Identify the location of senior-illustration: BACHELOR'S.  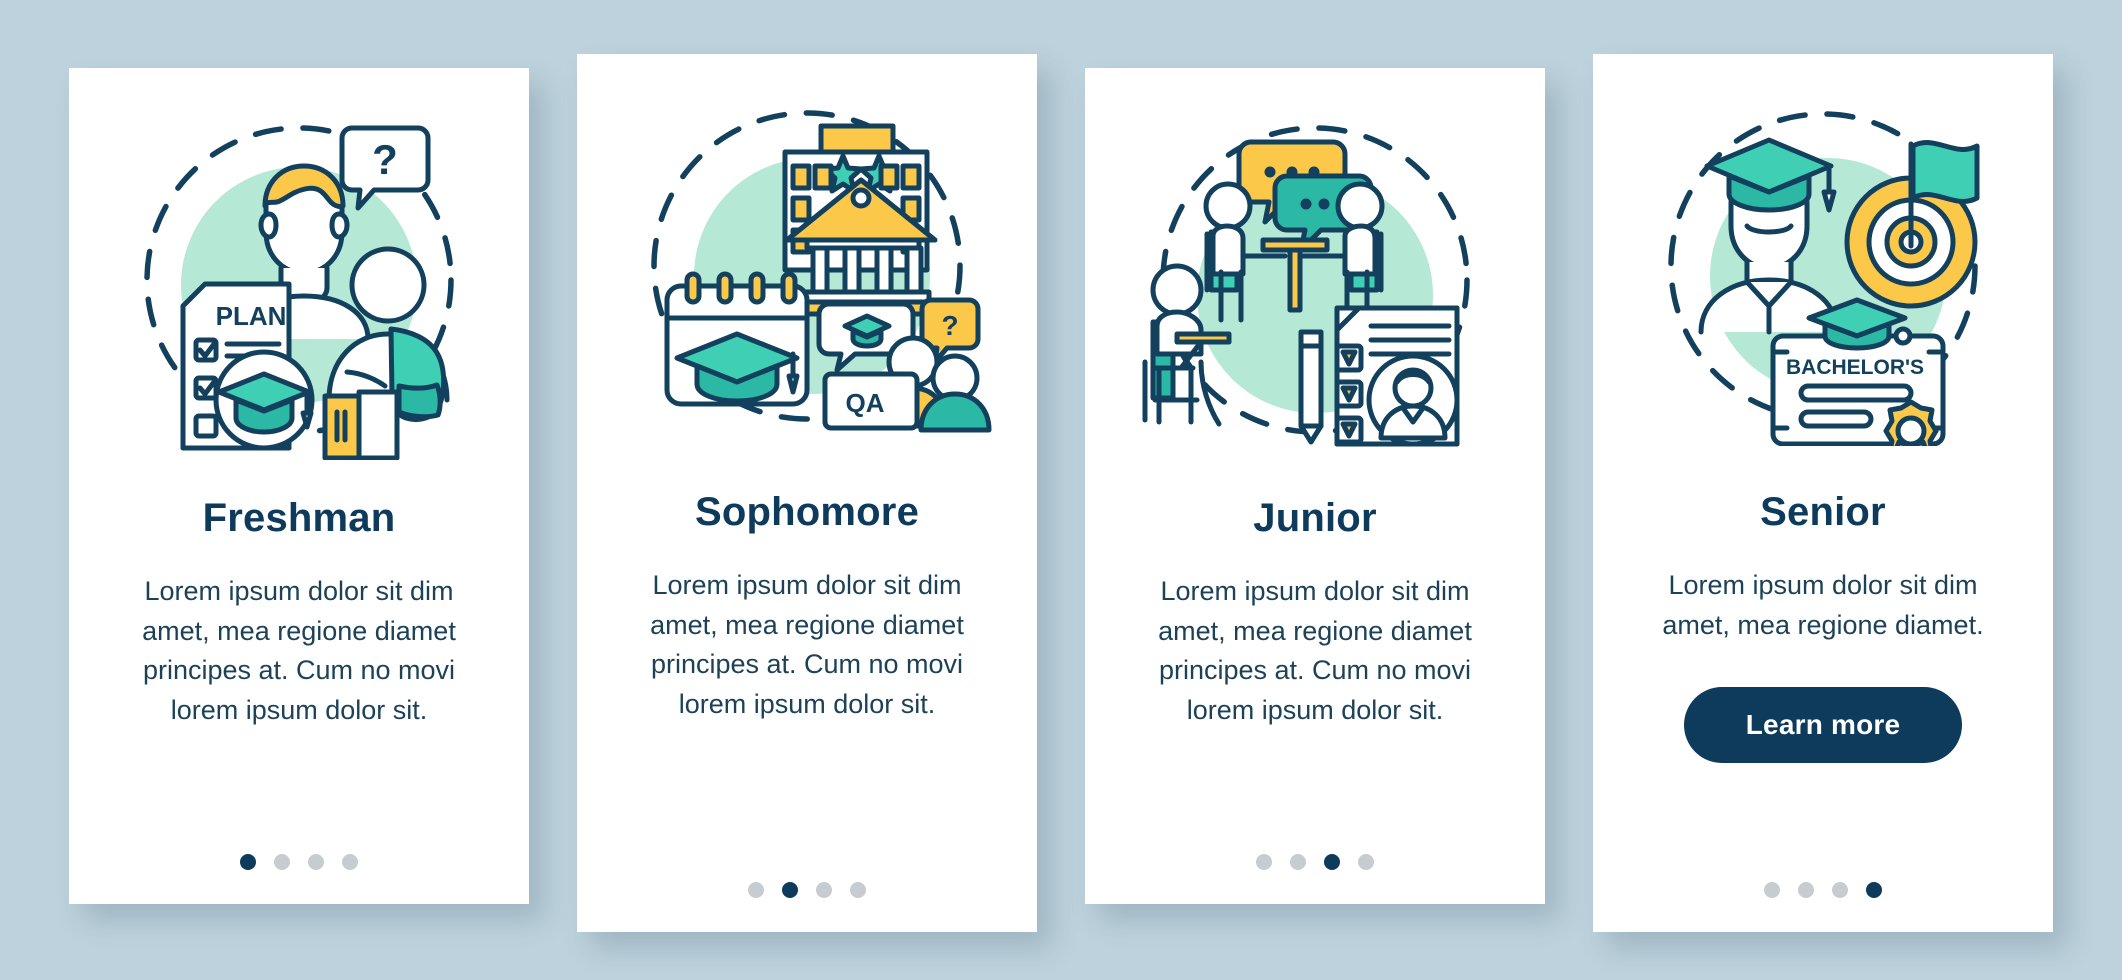
(1823, 266).